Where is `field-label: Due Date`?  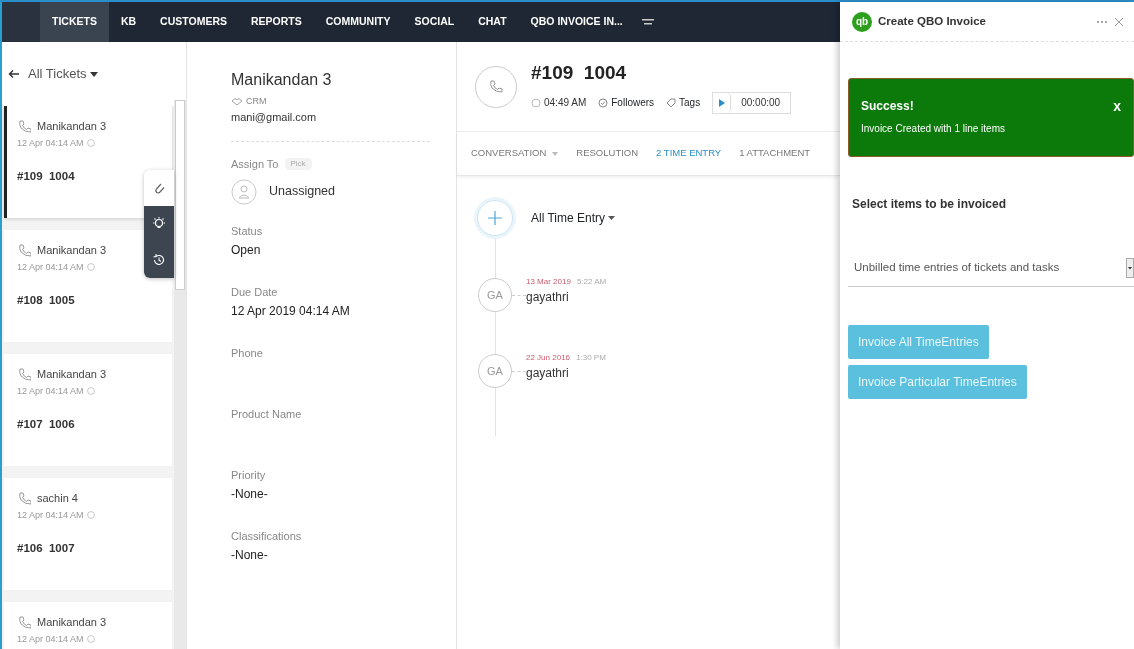 field-label: Due Date is located at coordinates (255, 292).